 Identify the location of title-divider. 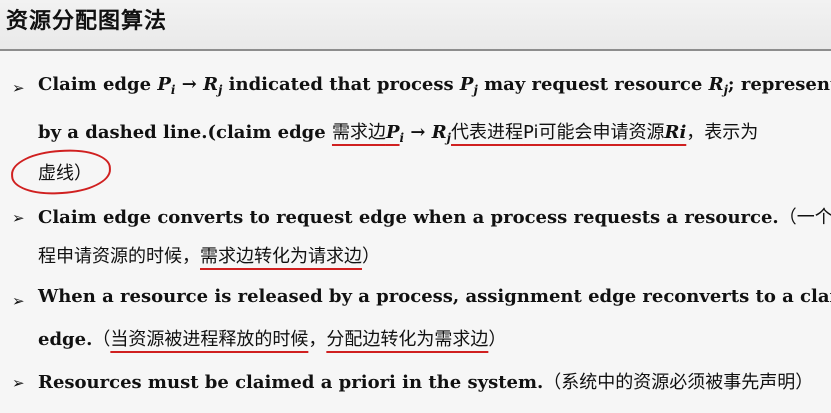
(415, 50).